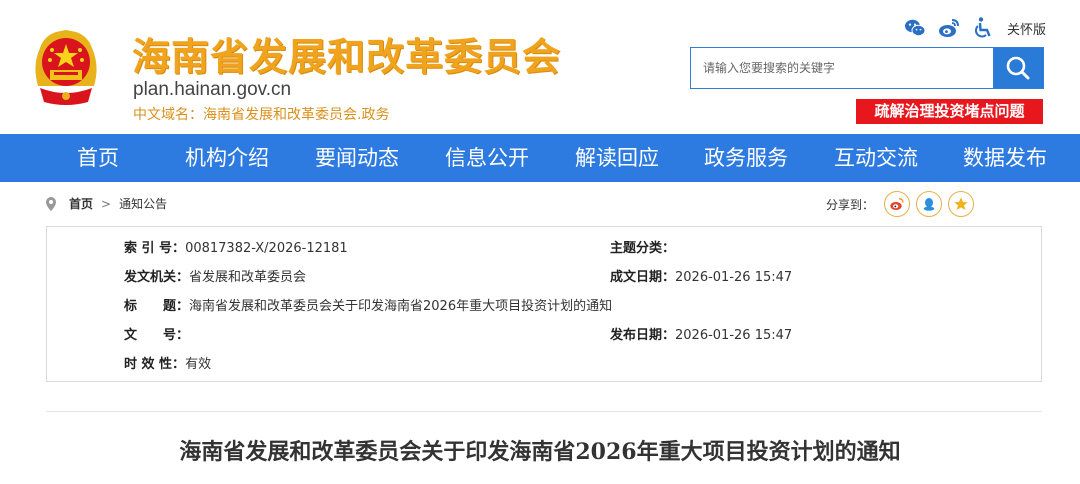 The width and height of the screenshot is (1080, 484). What do you see at coordinates (850, 204) in the screenshot?
I see `share-label: 分享到：` at bounding box center [850, 204].